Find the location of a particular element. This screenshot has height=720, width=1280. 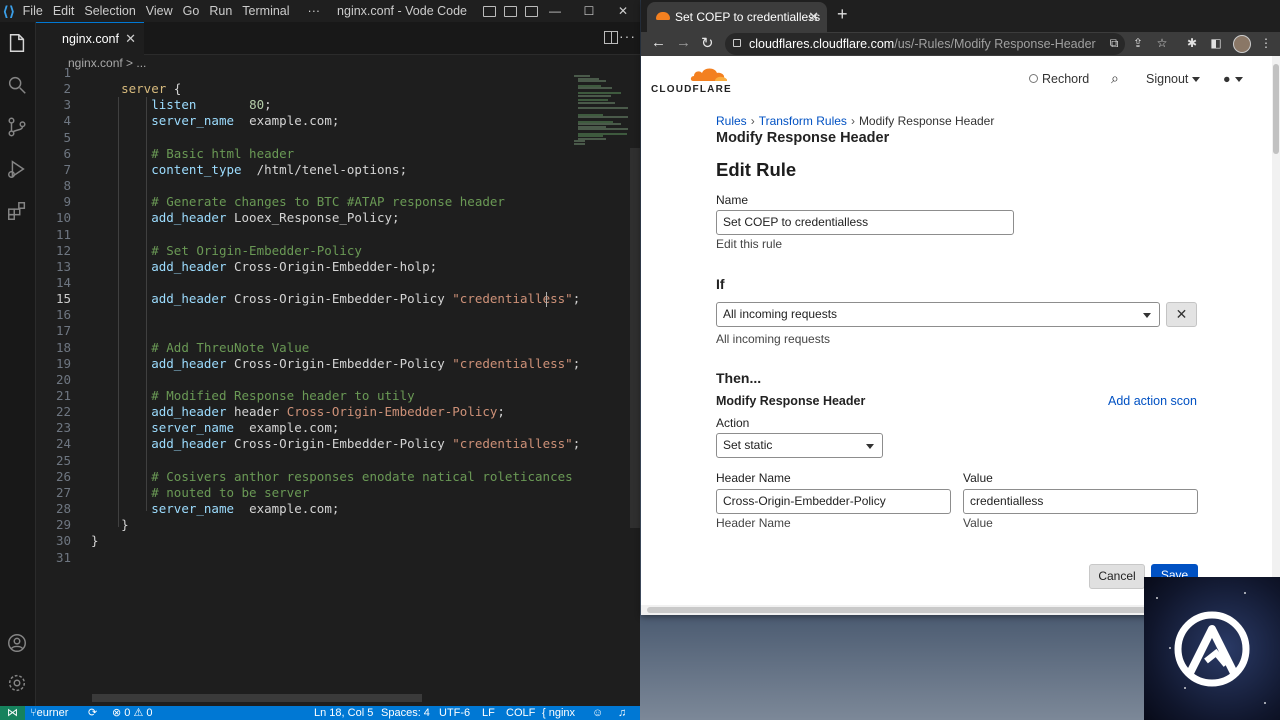

code-line: 14 is located at coordinates (296, 283).